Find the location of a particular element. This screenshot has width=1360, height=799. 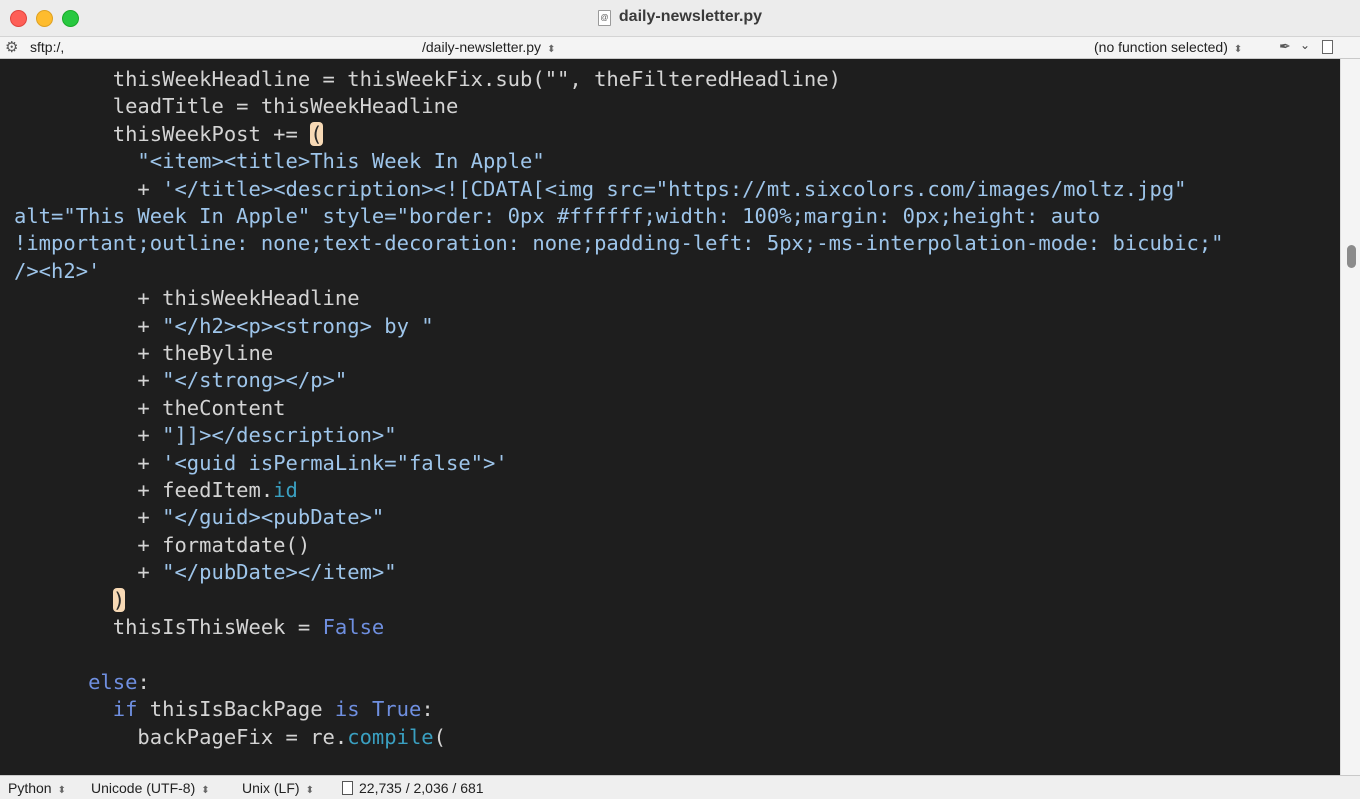

encoding-menu: Unicode (UTF-8) ⬍ is located at coordinates (150, 788).